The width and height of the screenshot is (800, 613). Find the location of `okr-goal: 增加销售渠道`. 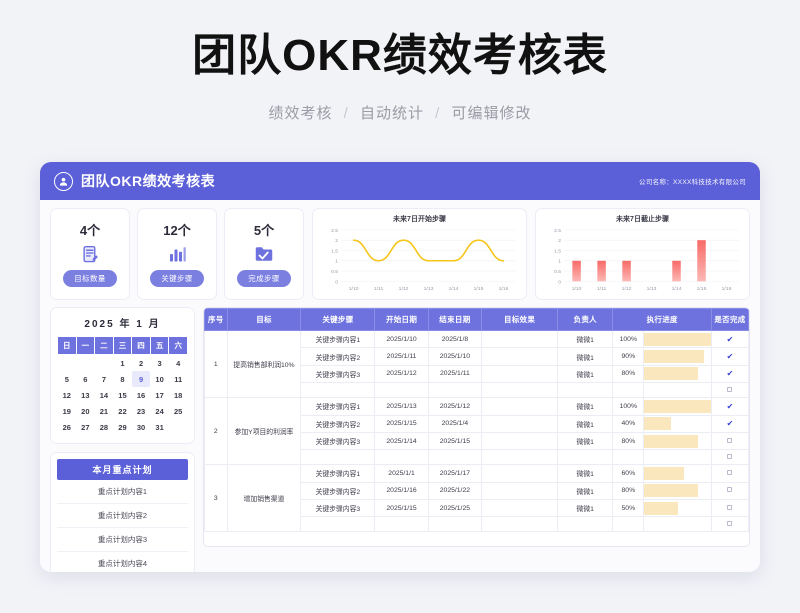

okr-goal: 增加销售渠道 is located at coordinates (264, 498).